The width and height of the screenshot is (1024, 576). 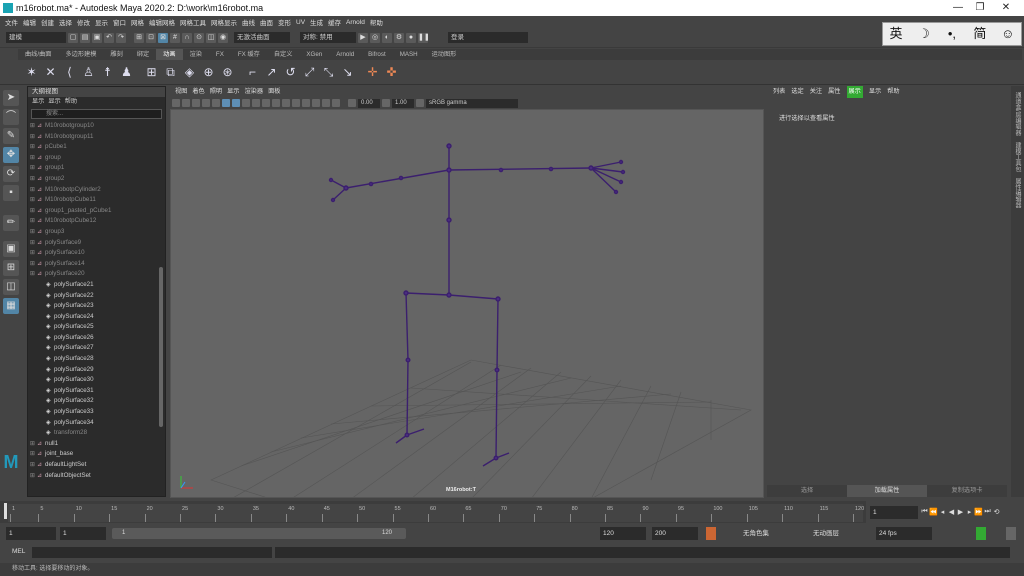 I want to click on render-settings-icon: ⚙, so click(x=399, y=37).